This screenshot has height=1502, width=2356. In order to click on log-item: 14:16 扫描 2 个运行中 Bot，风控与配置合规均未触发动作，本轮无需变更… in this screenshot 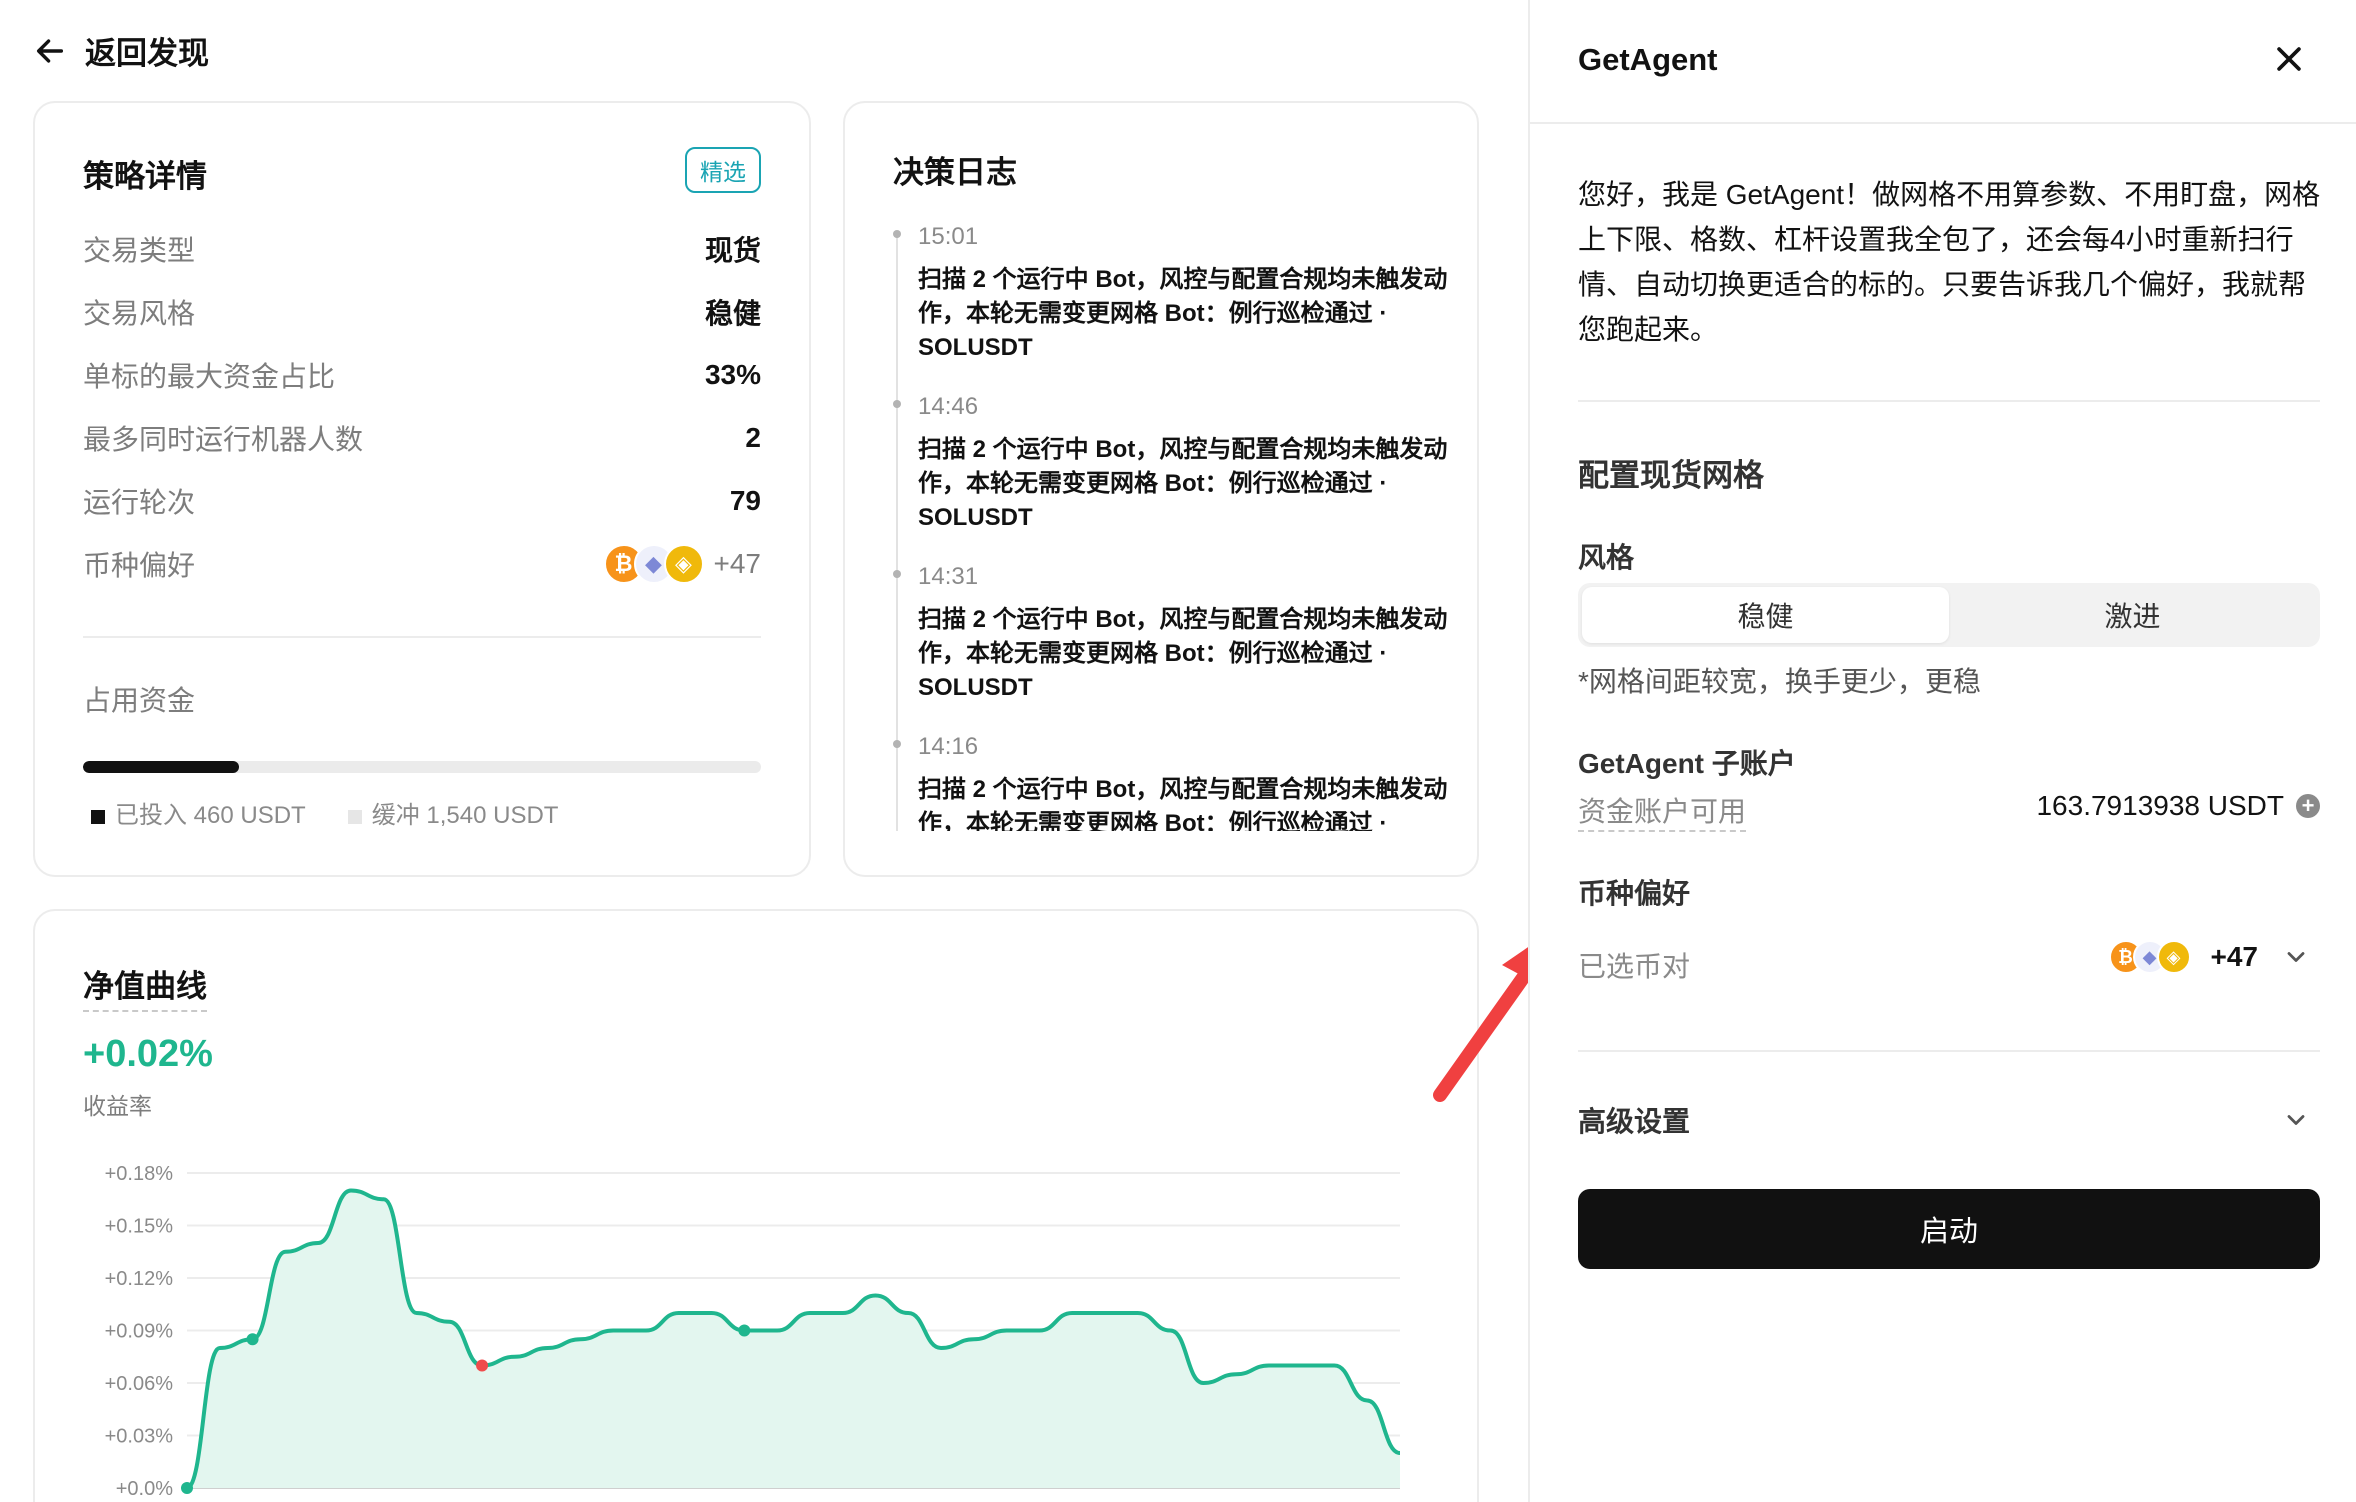, I will do `click(1173, 780)`.